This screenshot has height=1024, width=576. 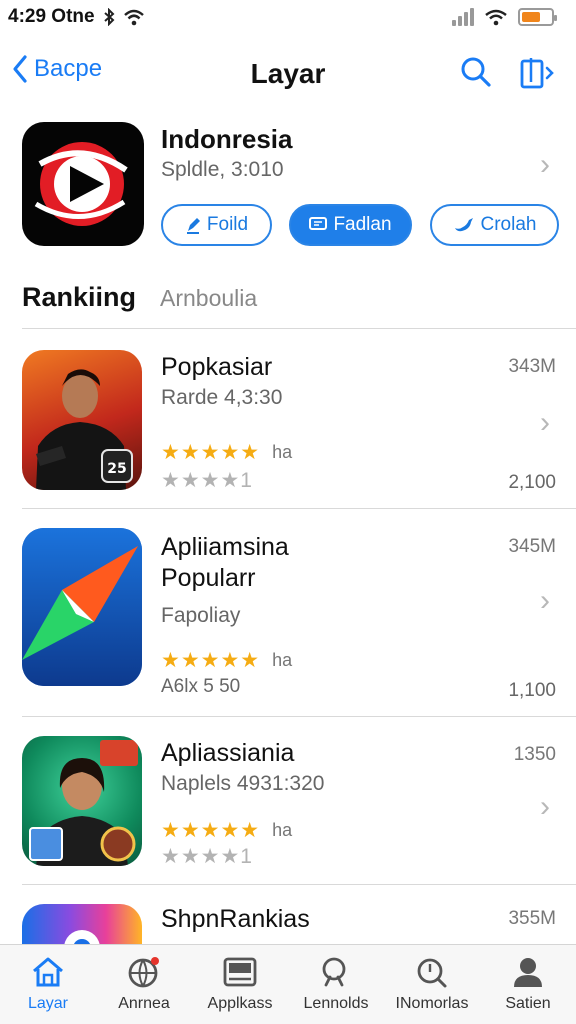 What do you see at coordinates (432, 1003) in the screenshot?
I see `tab-label: INomorlas` at bounding box center [432, 1003].